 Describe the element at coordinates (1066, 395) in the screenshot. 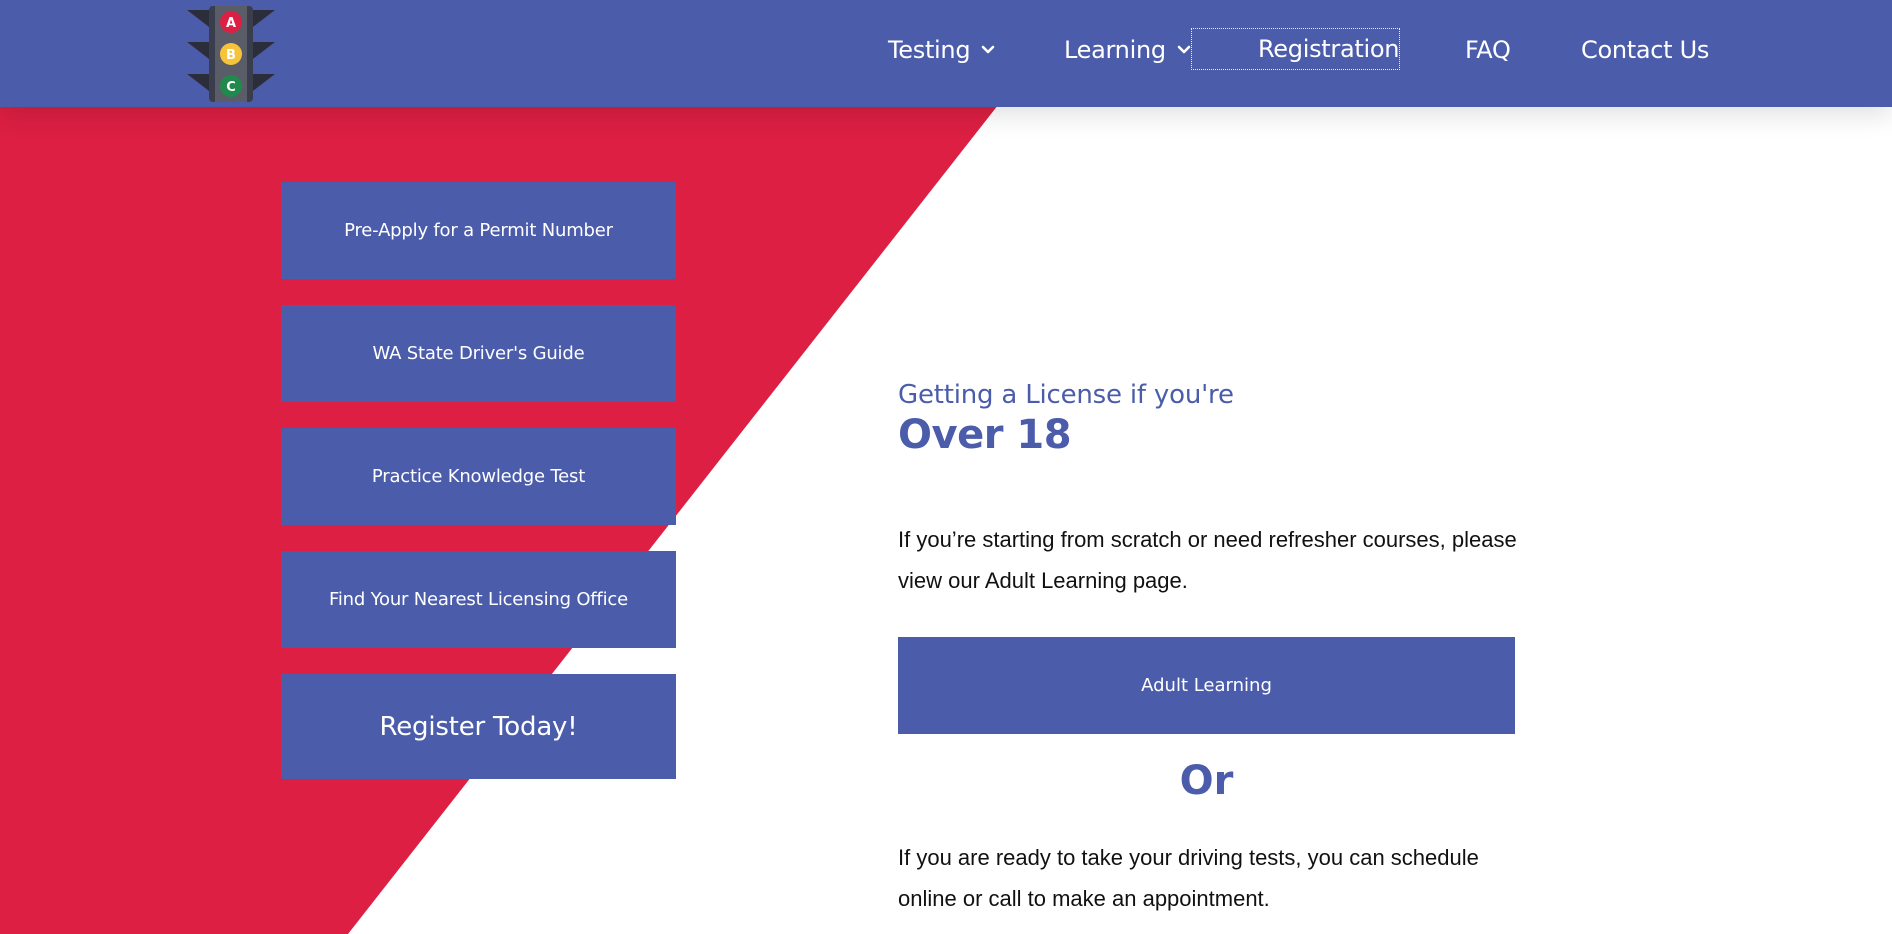

I see `section-pre-title: Getting a License if you're` at that location.